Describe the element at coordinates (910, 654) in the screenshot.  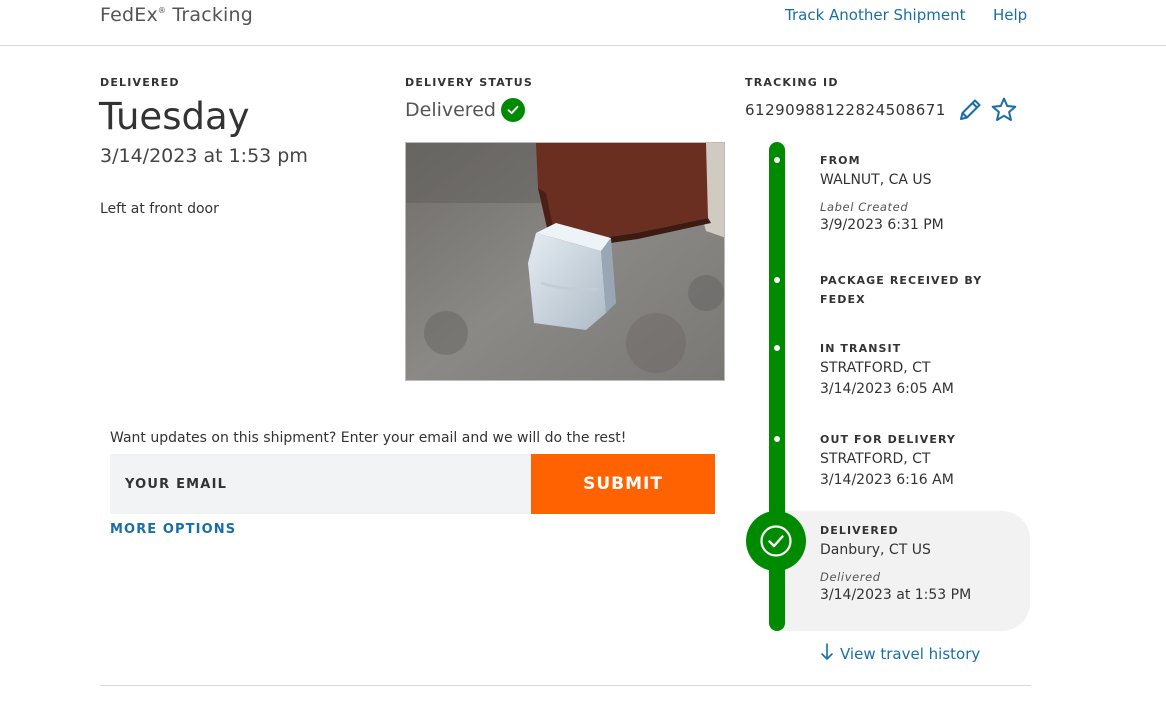
I see `view-travel-history-label: View travel history` at that location.